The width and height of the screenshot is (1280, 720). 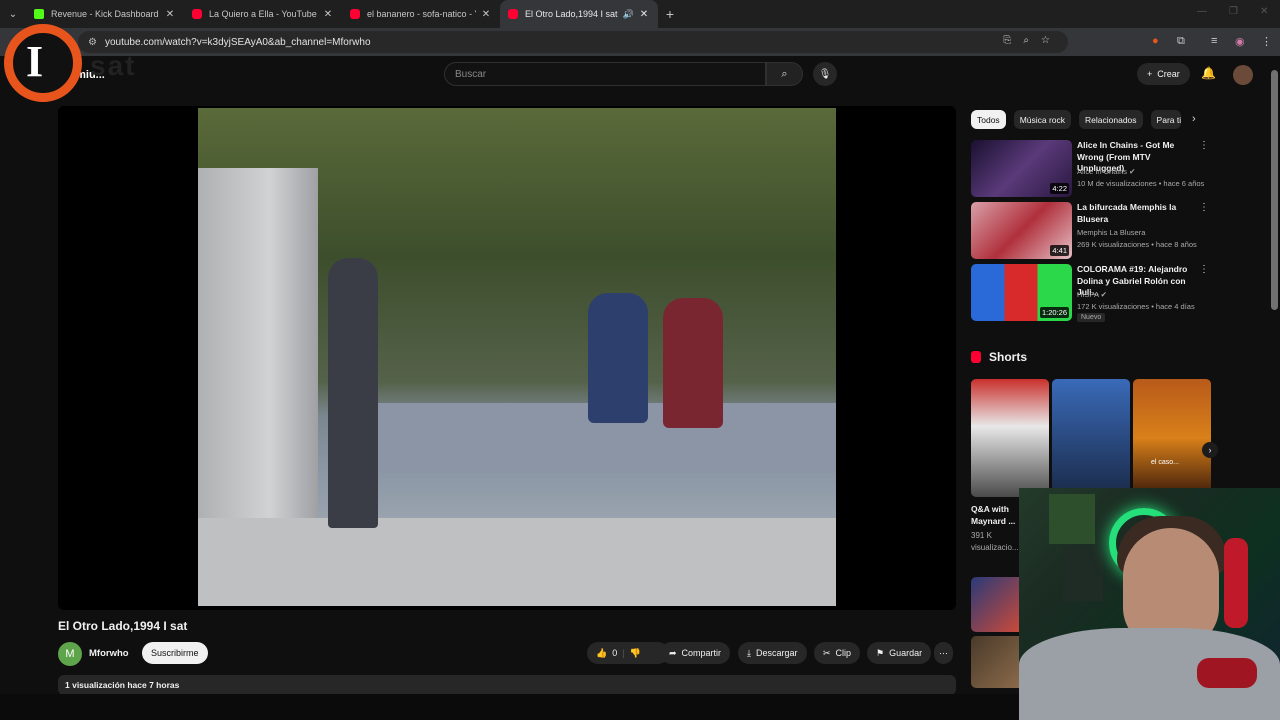 What do you see at coordinates (670, 14) in the screenshot?
I see `new-tab-button: +` at bounding box center [670, 14].